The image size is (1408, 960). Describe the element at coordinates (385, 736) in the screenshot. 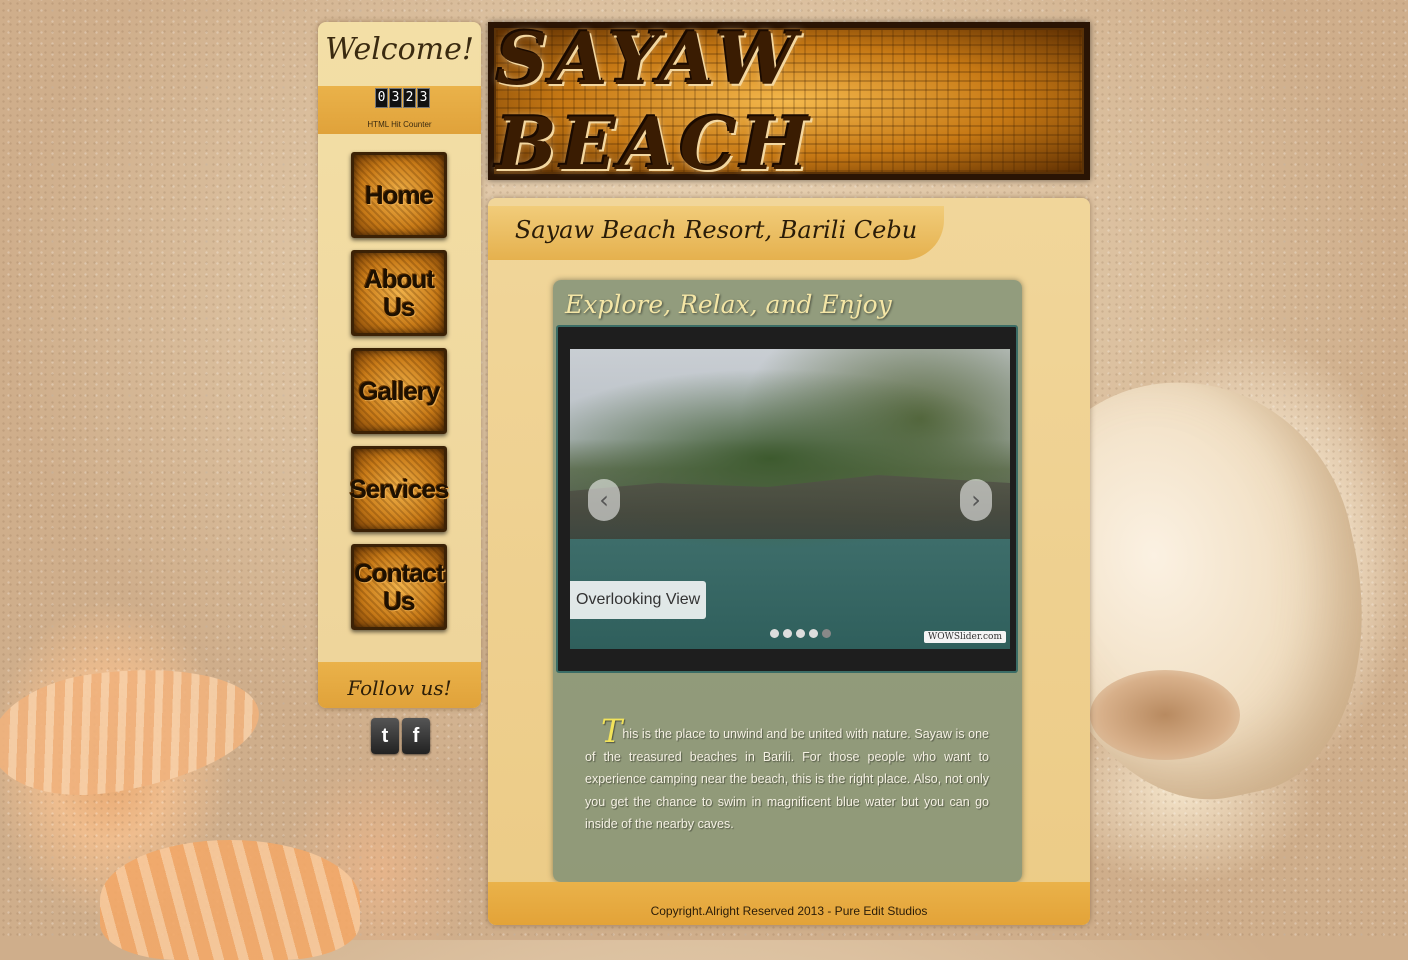

I see `twitter-icon: t` at that location.